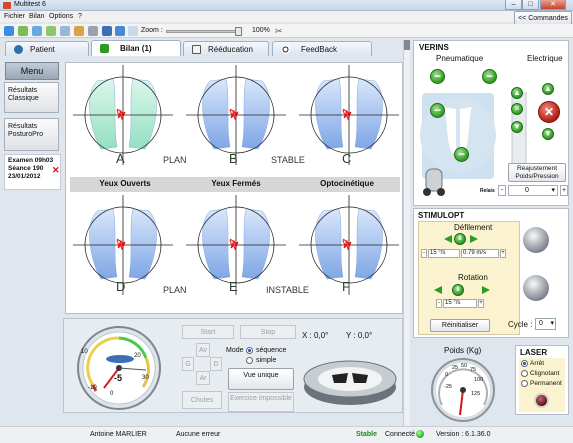  Describe the element at coordinates (533, 190) in the screenshot. I see `relais-select: 0 ▾` at that location.